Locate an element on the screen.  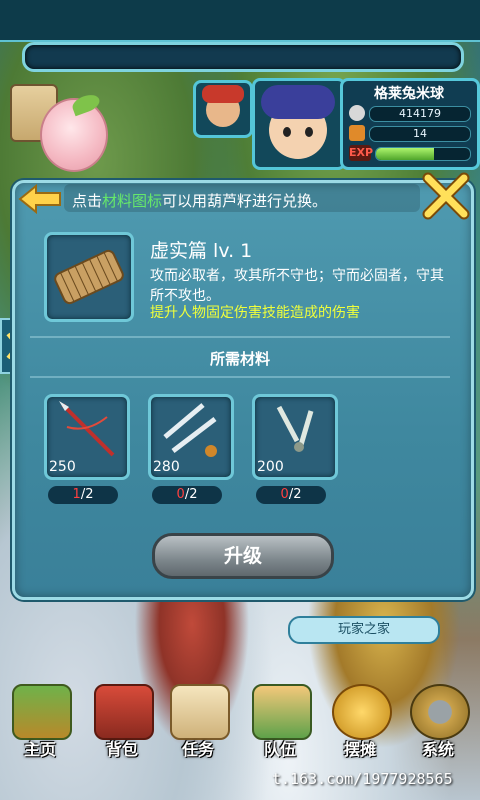
hint-prefix: 点击 is located at coordinates (87, 201).